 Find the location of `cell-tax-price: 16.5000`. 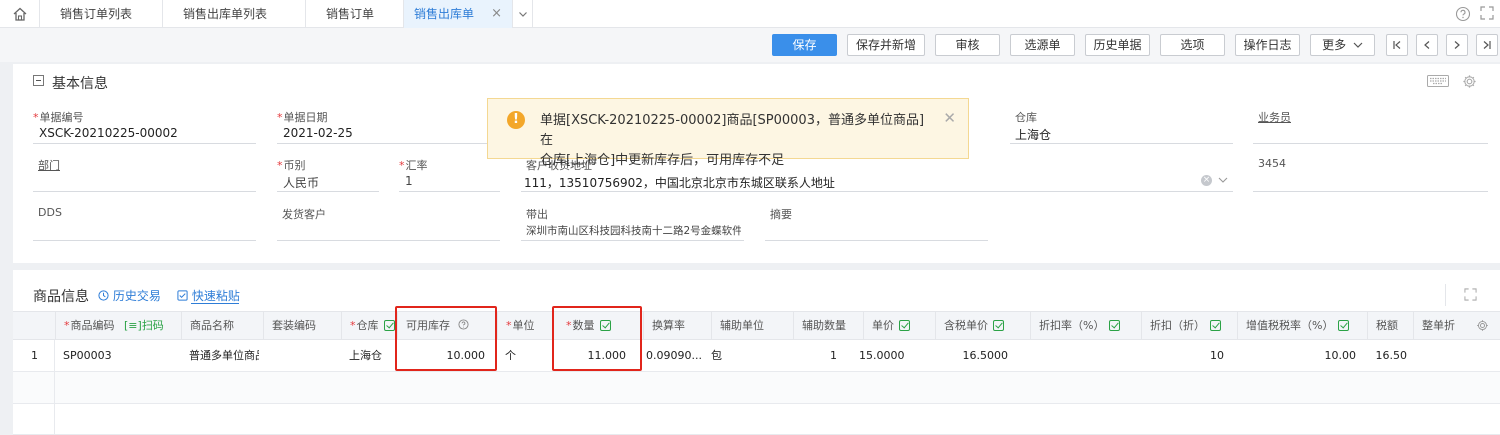

cell-tax-price: 16.5000 is located at coordinates (972, 355).